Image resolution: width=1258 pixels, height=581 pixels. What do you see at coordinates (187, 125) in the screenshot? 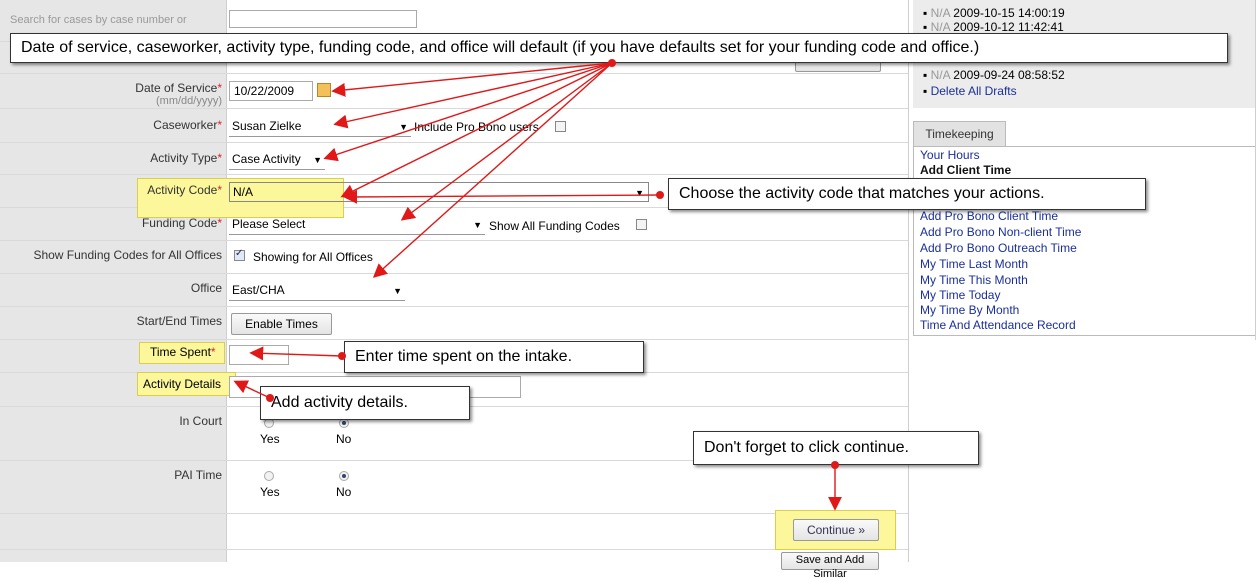
I see `caseworker-label: Caseworker*` at bounding box center [187, 125].